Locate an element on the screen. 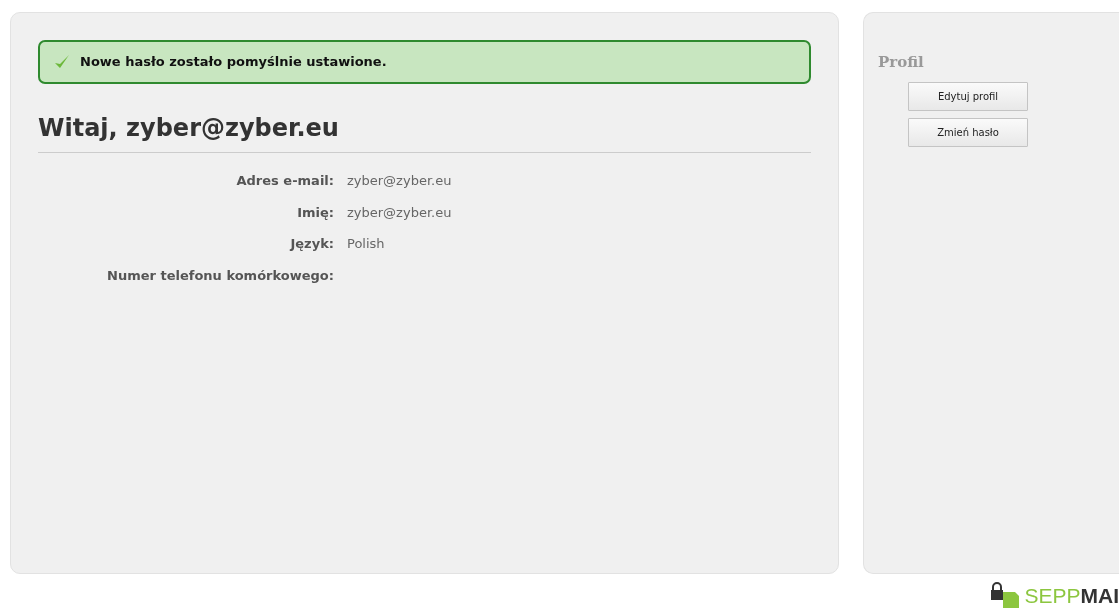 The height and width of the screenshot is (614, 1119). alert-message: Nowe hasło zostało pomyślnie ustawione. is located at coordinates (233, 62).